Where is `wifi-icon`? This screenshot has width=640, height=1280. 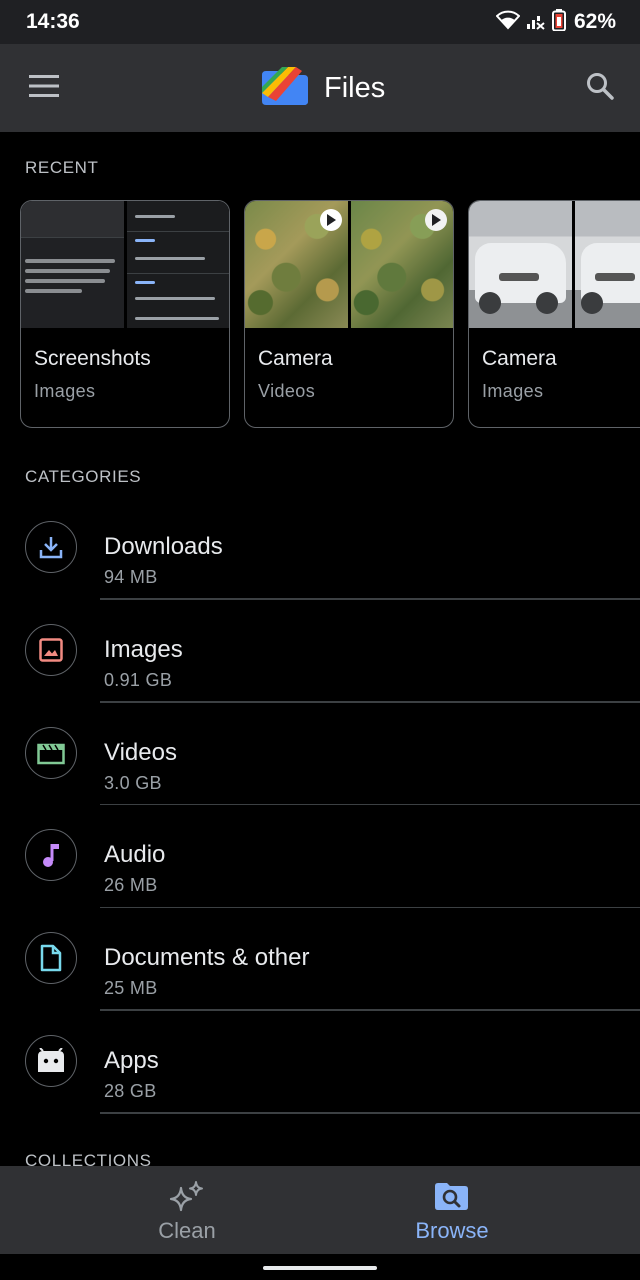 wifi-icon is located at coordinates (508, 22).